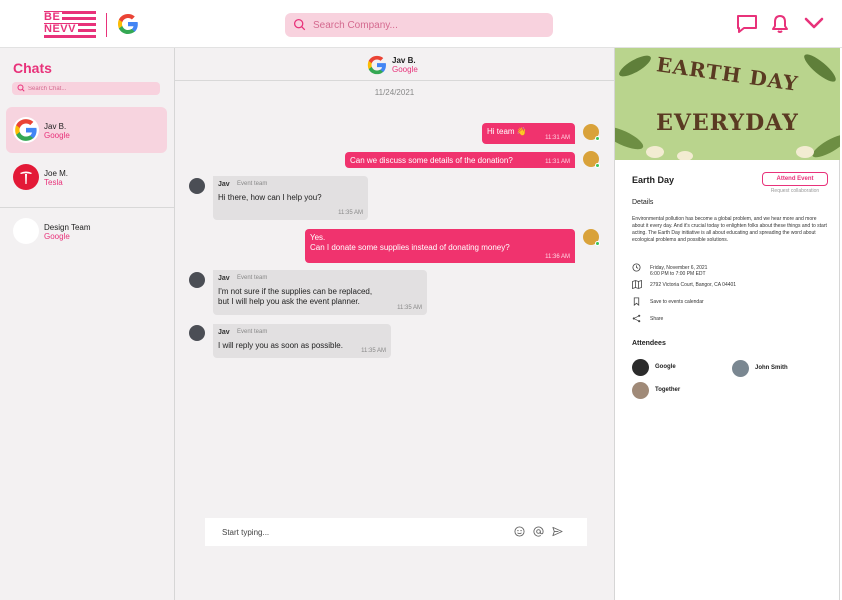 The image size is (842, 600). What do you see at coordinates (732, 303) in the screenshot?
I see `save-to-calendar: Save to events calendar` at bounding box center [732, 303].